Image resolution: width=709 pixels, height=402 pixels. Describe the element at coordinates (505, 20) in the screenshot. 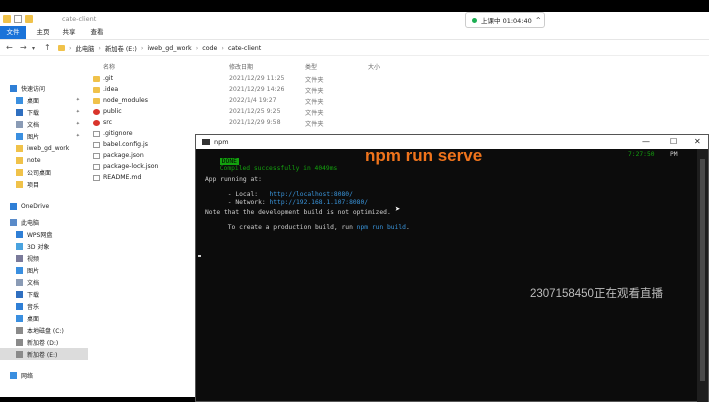

I see `recording-indicator: 上课中 01:04:40 ^` at that location.